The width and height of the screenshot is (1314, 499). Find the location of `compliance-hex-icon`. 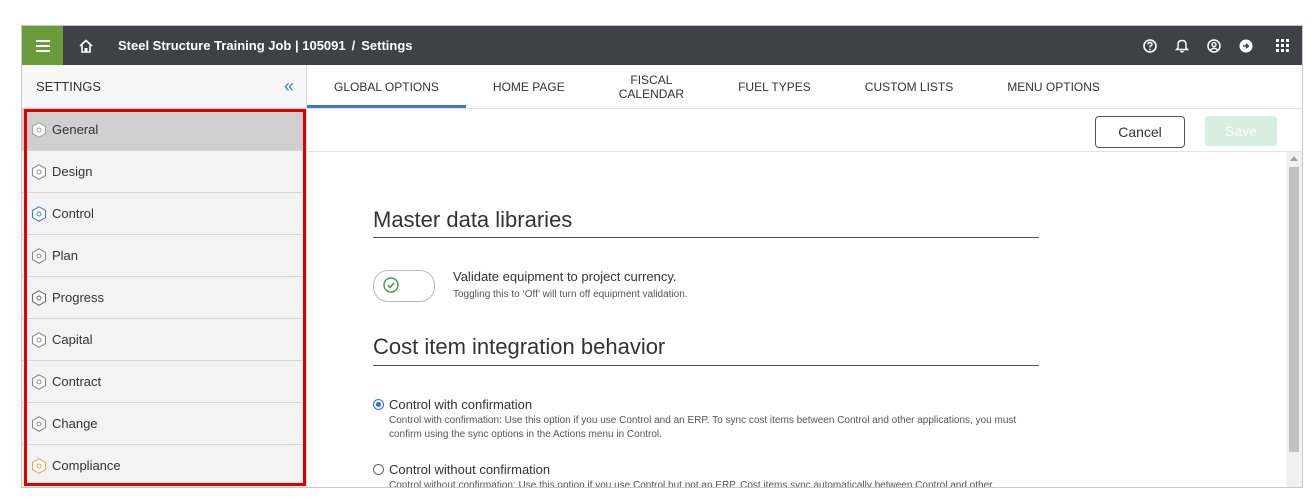

compliance-hex-icon is located at coordinates (39, 465).